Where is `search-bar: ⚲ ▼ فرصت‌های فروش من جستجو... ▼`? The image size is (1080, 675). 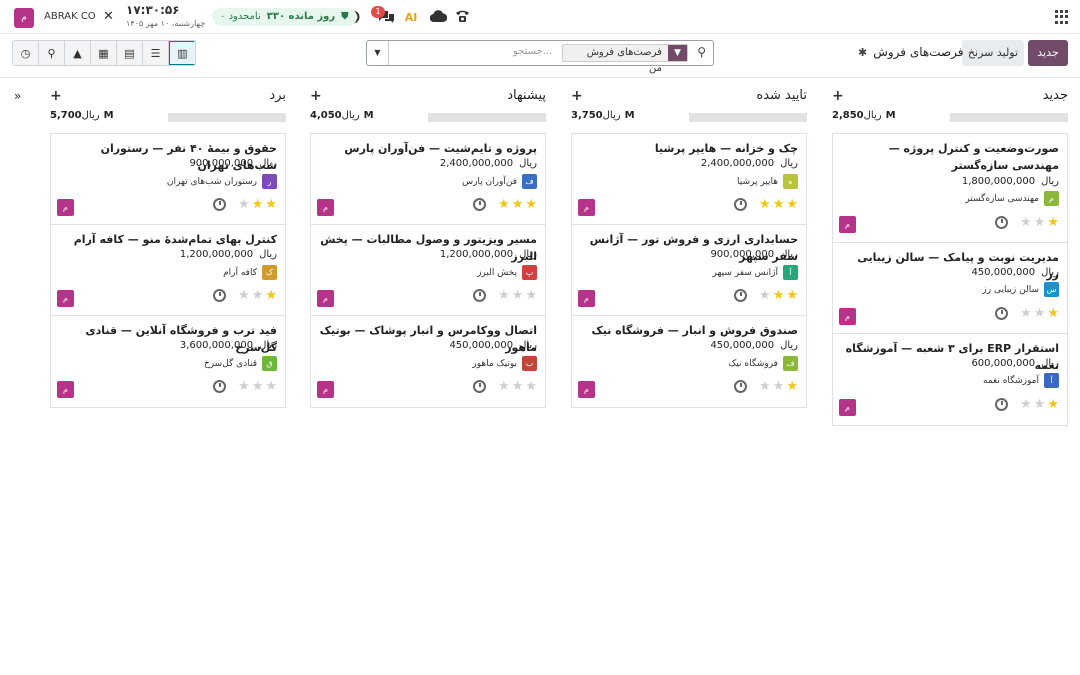 search-bar: ⚲ ▼ فرصت‌های فروش من جستجو... ▼ is located at coordinates (540, 57).